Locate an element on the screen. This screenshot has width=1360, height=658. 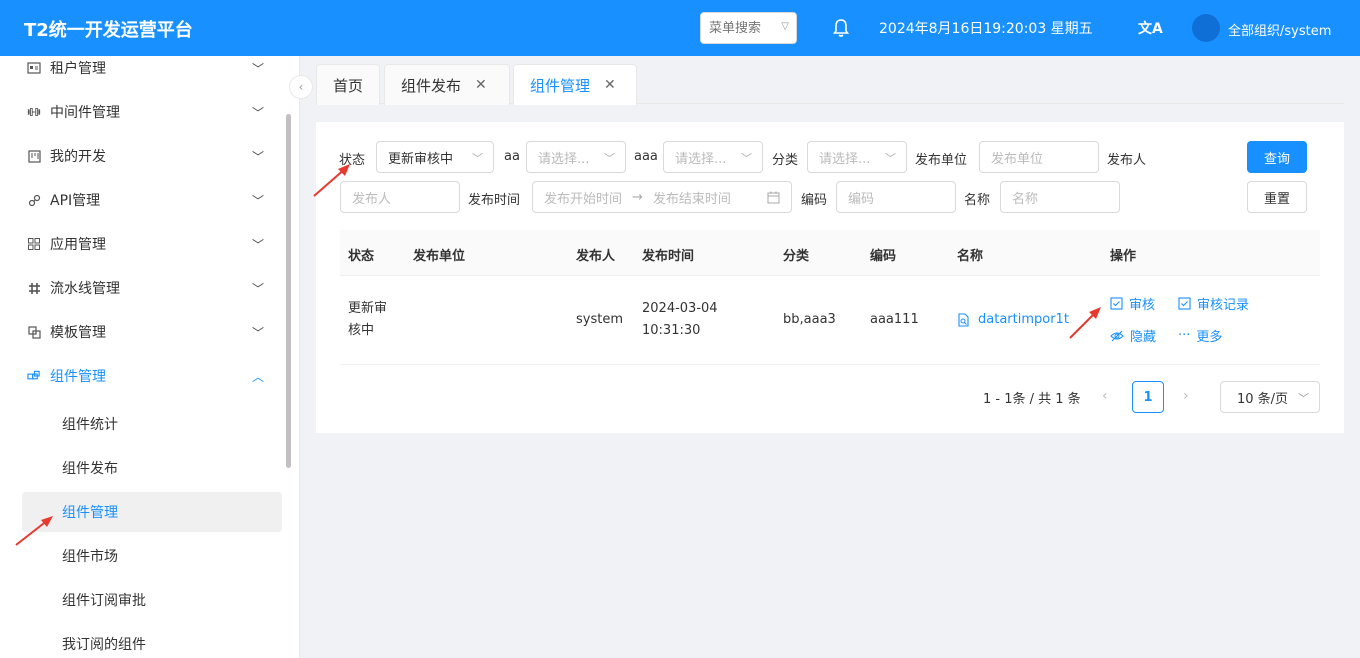
bell-icon is located at coordinates (841, 28).